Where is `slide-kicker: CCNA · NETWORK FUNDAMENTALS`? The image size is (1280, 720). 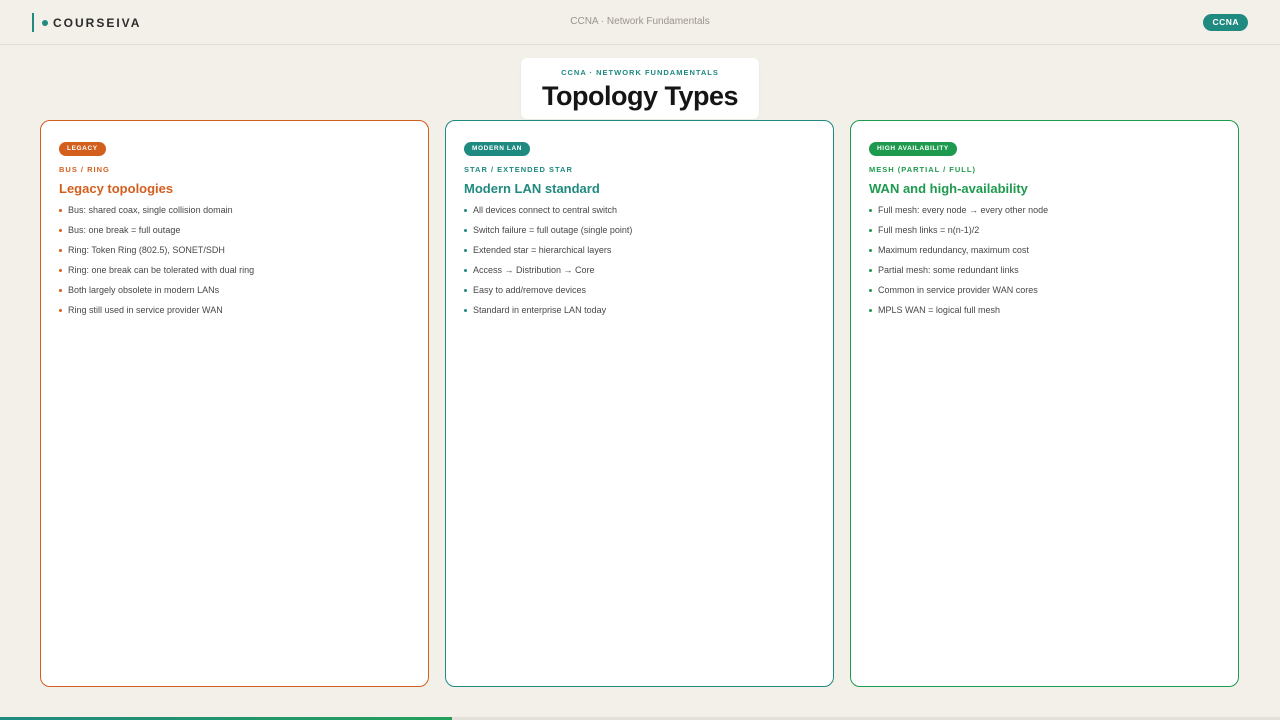 slide-kicker: CCNA · NETWORK FUNDAMENTALS is located at coordinates (640, 72).